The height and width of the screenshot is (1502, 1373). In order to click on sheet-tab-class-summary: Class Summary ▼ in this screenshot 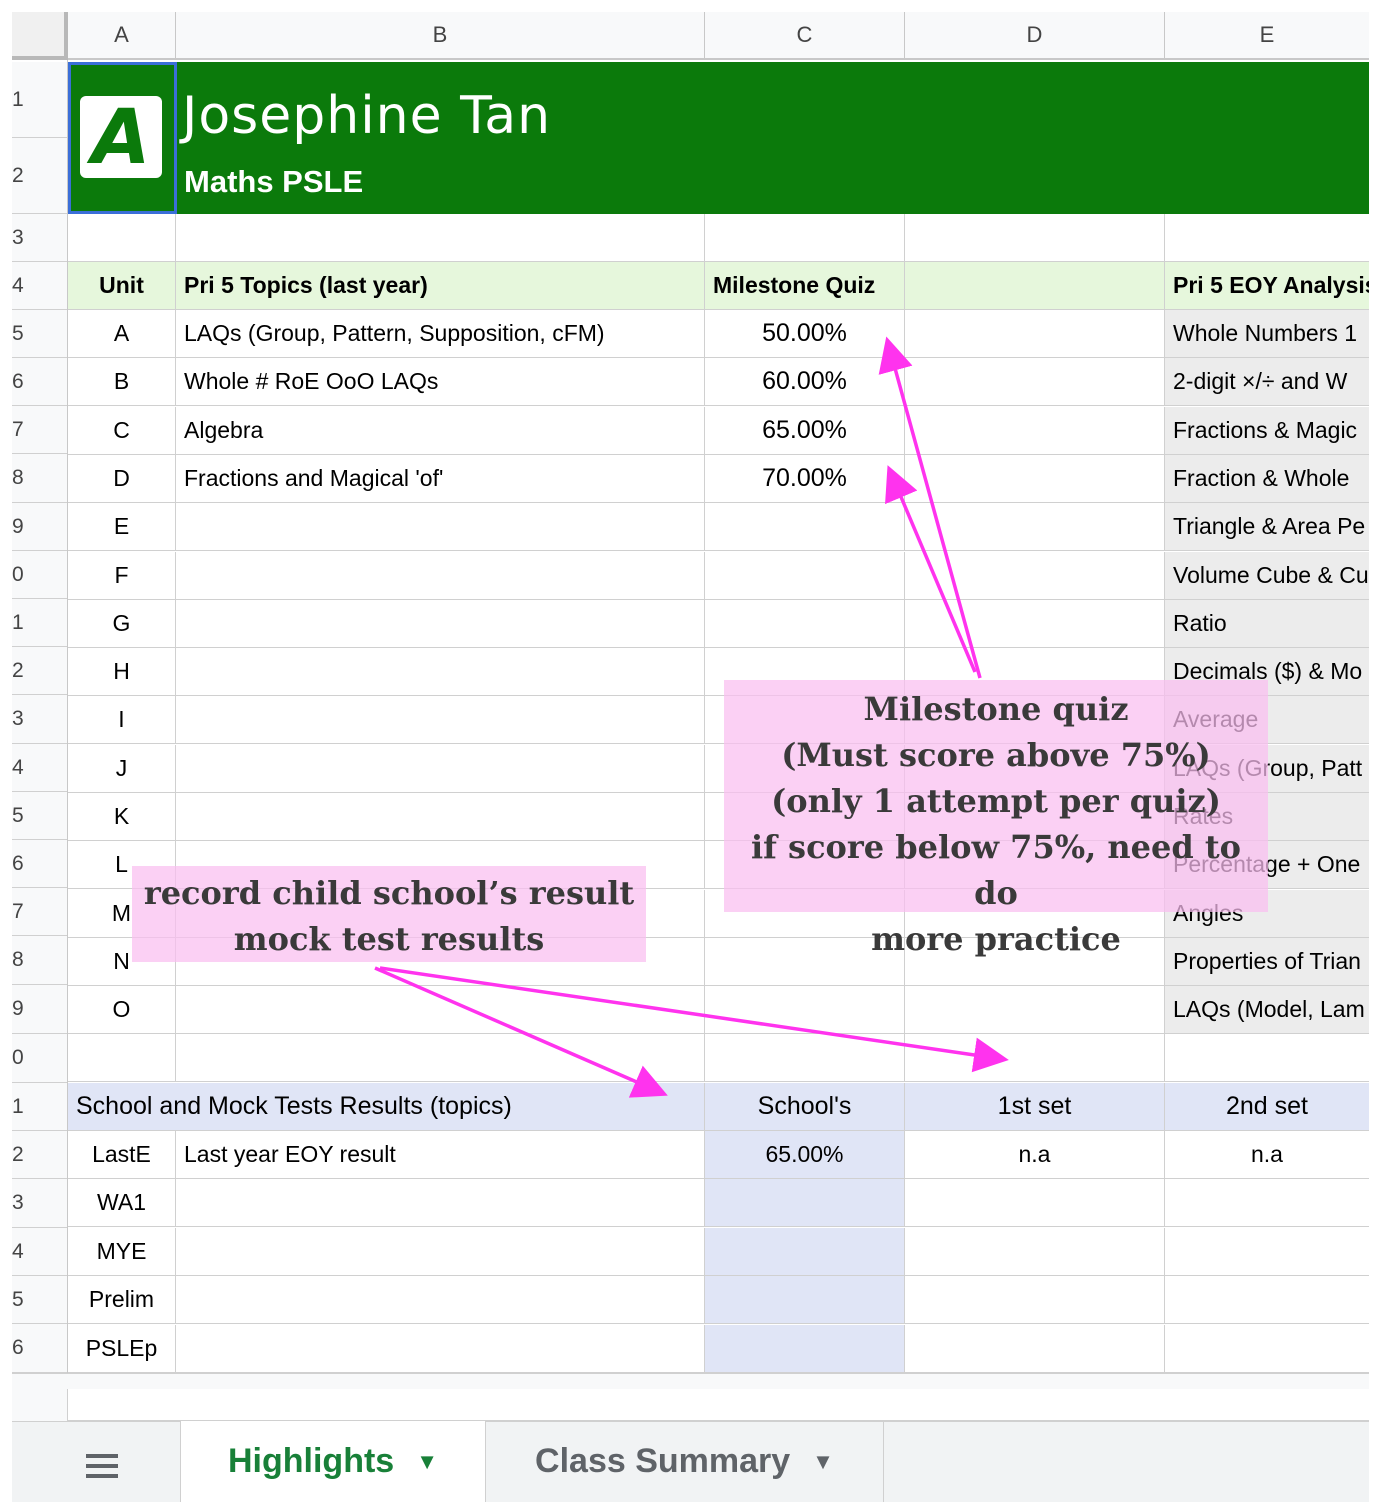, I will do `click(685, 1461)`.